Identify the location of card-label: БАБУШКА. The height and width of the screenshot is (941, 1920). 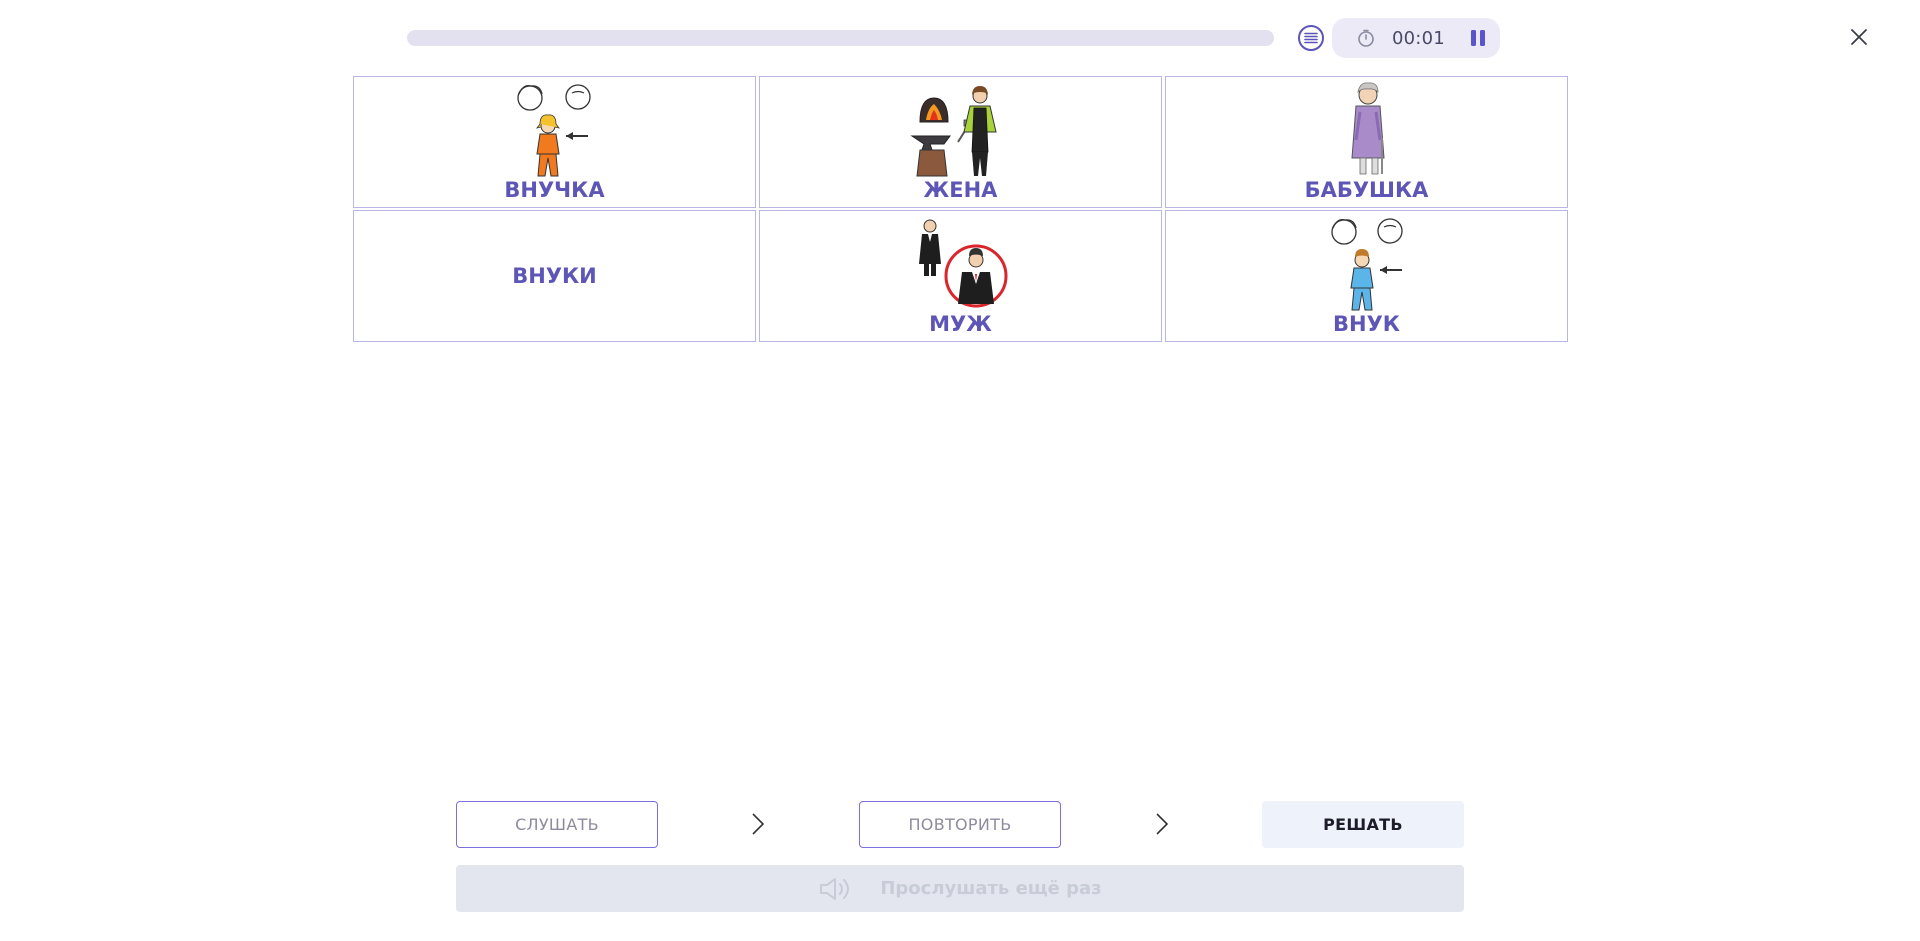
(1366, 190).